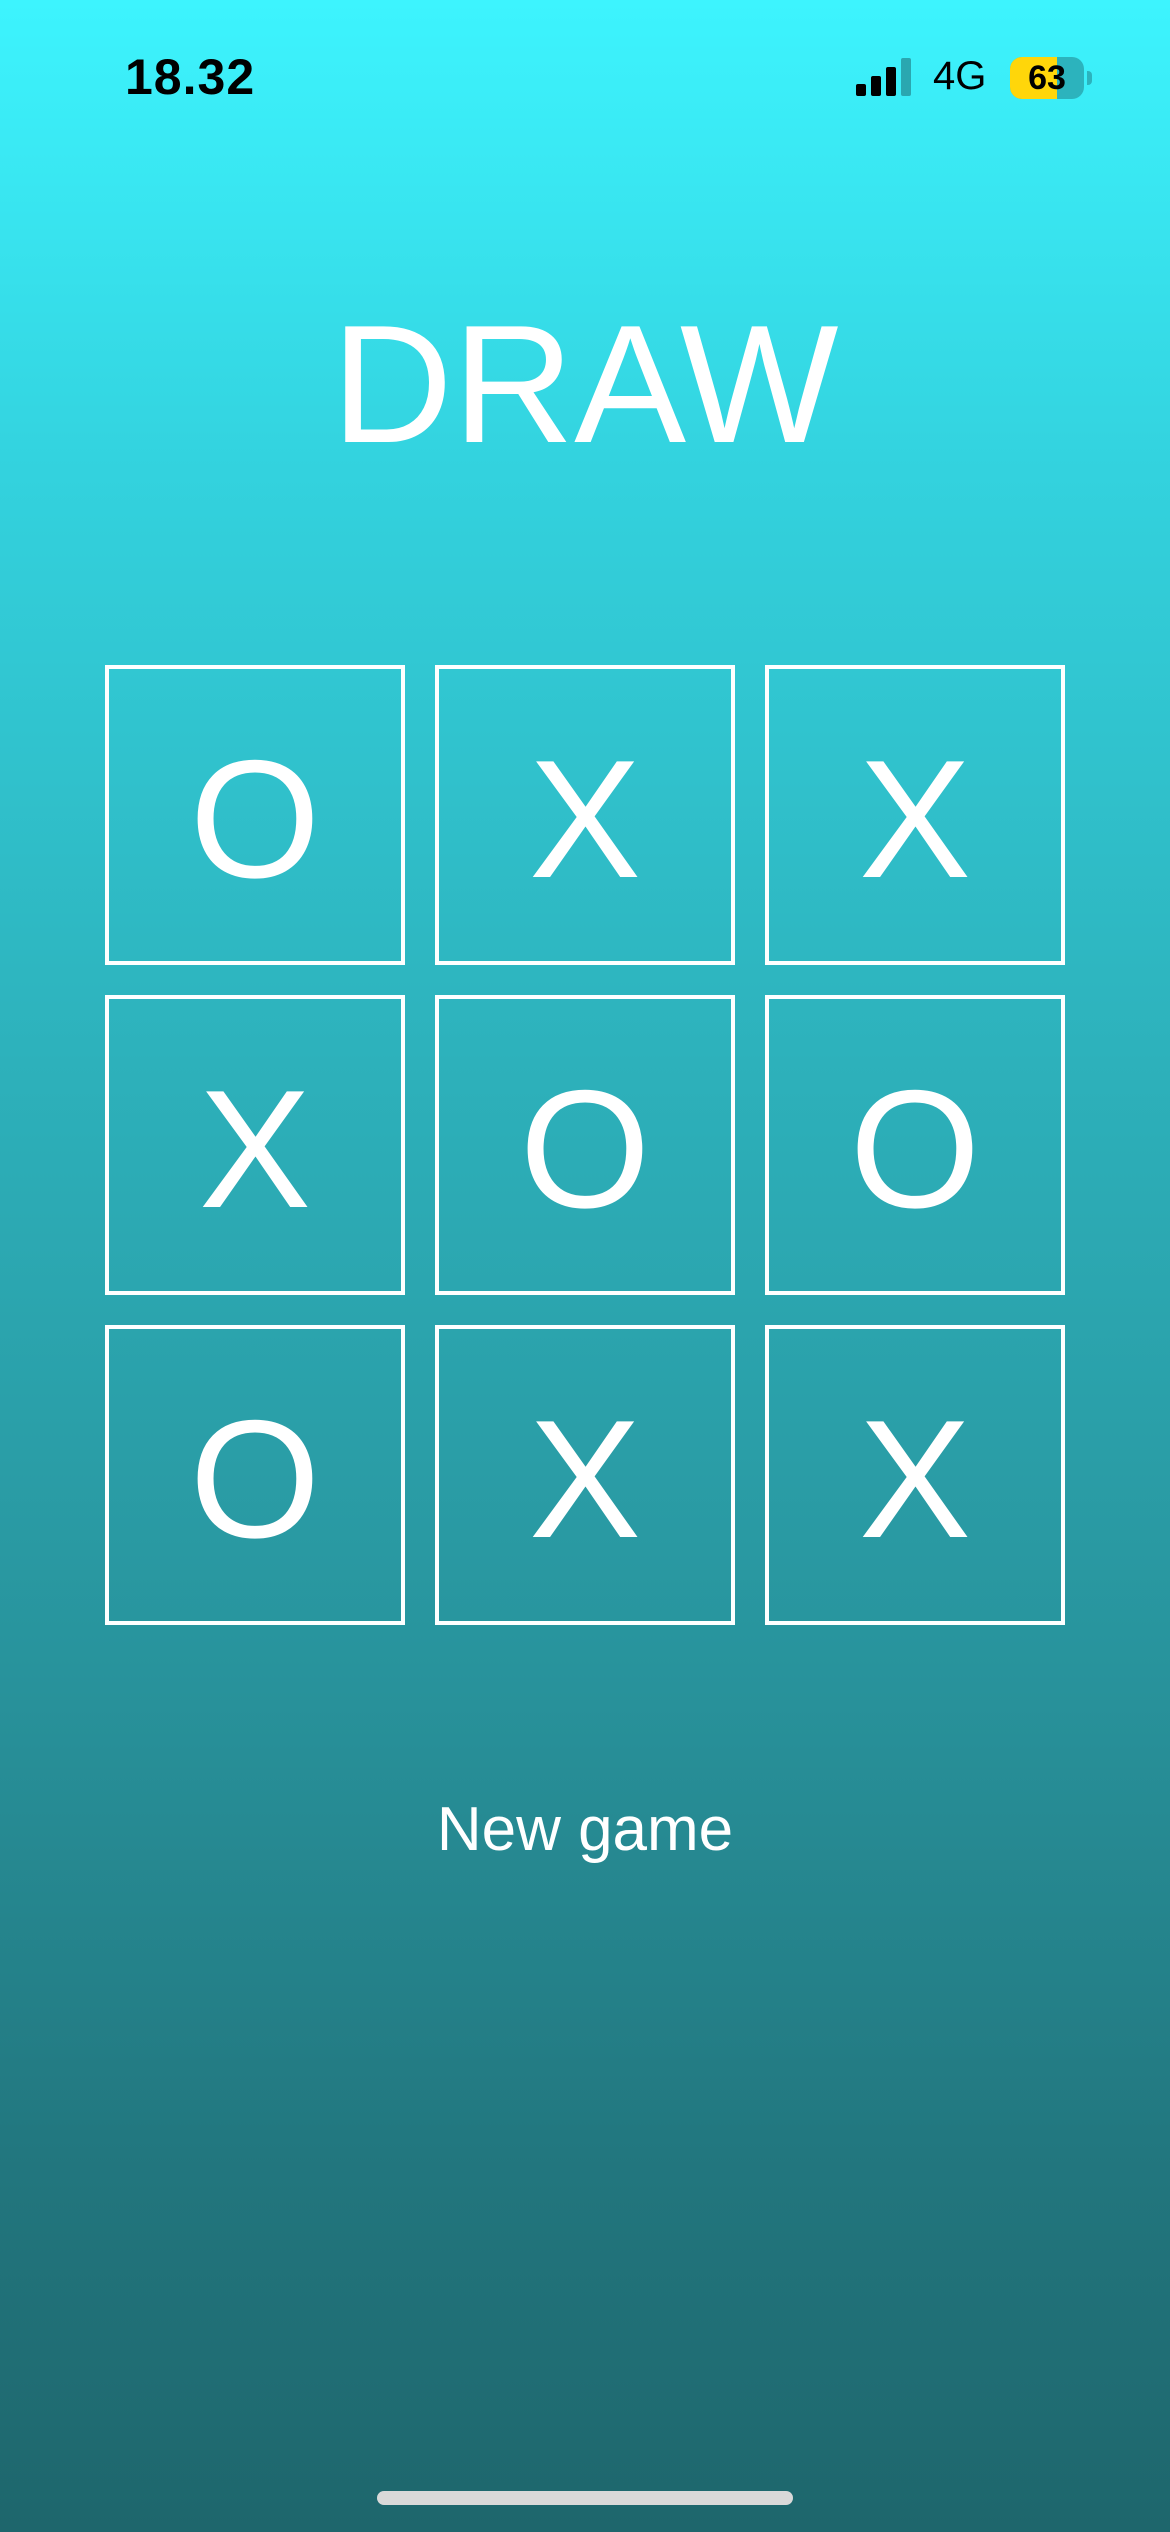 The image size is (1170, 2532). I want to click on battery-icon: 63, so click(1051, 78).